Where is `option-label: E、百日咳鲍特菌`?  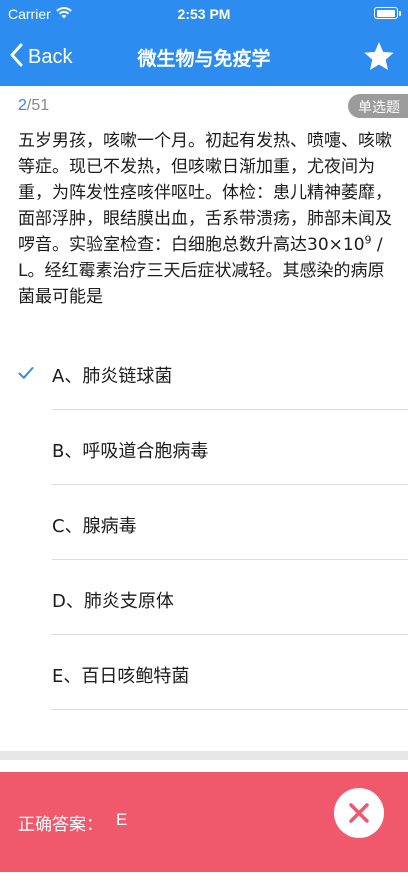
option-label: E、百日咳鲍特菌 is located at coordinates (121, 676).